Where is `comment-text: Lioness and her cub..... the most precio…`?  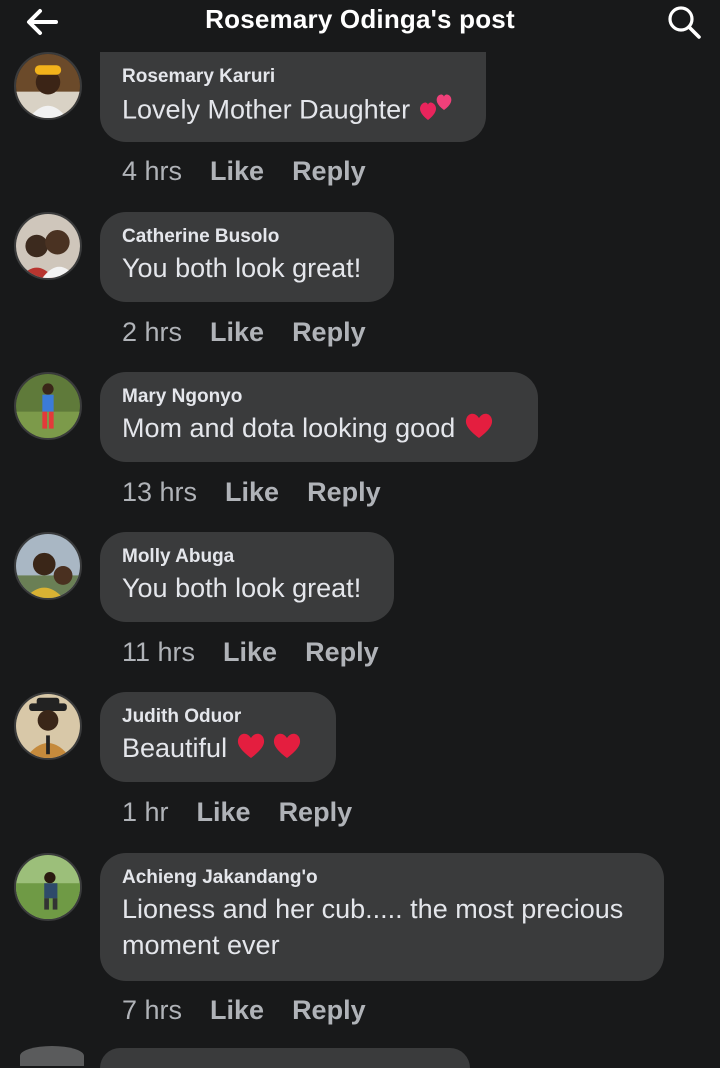 comment-text: Lioness and her cub..... the most precio… is located at coordinates (382, 927).